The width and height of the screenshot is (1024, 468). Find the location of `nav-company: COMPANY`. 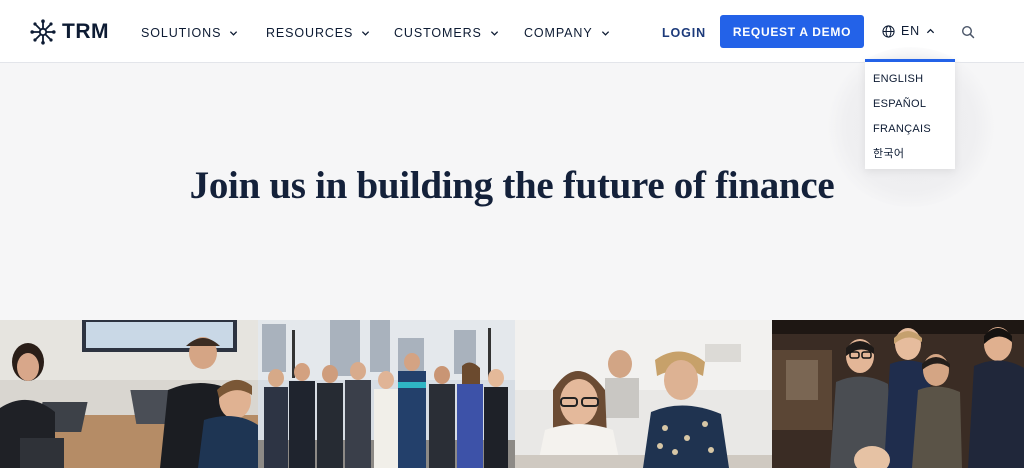

nav-company: COMPANY is located at coordinates (567, 33).